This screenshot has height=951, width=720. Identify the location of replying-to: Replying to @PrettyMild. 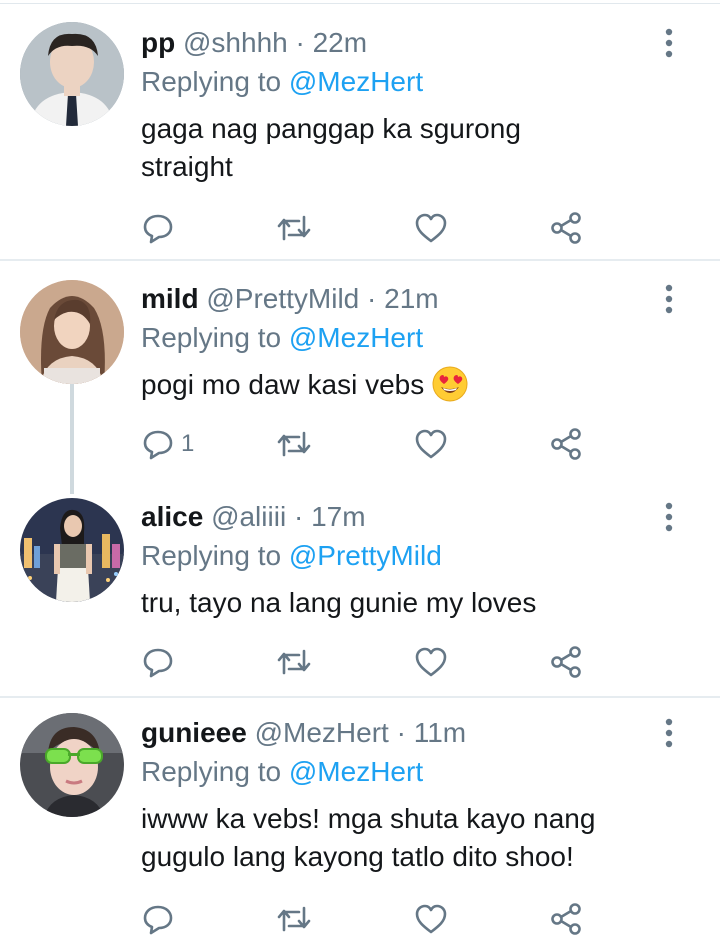
(400, 556).